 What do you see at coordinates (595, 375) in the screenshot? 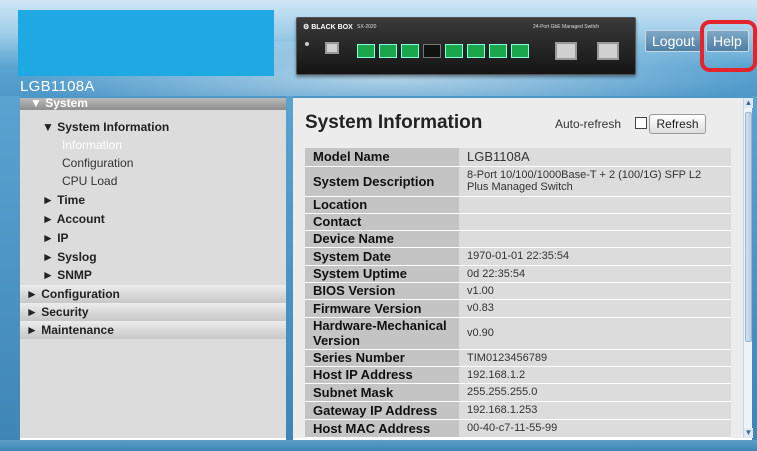
I see `row-value: 192.168.1.2` at bounding box center [595, 375].